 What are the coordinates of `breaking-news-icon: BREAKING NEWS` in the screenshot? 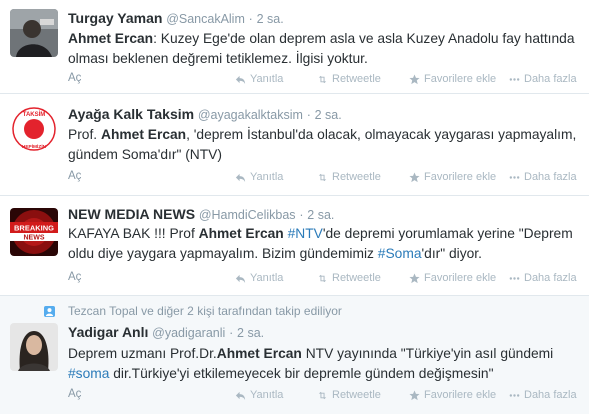 It's located at (34, 232).